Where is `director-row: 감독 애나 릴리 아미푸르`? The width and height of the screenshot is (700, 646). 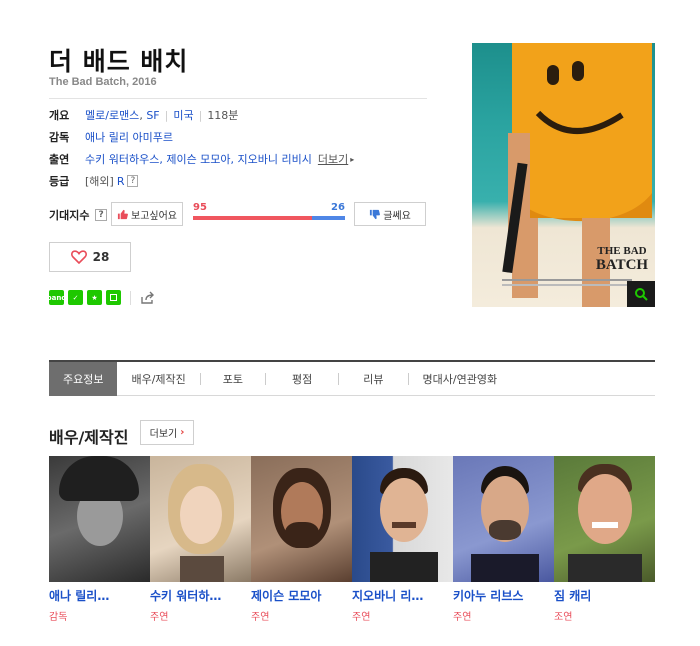 director-row: 감독 애나 릴리 아미푸르 is located at coordinates (111, 137).